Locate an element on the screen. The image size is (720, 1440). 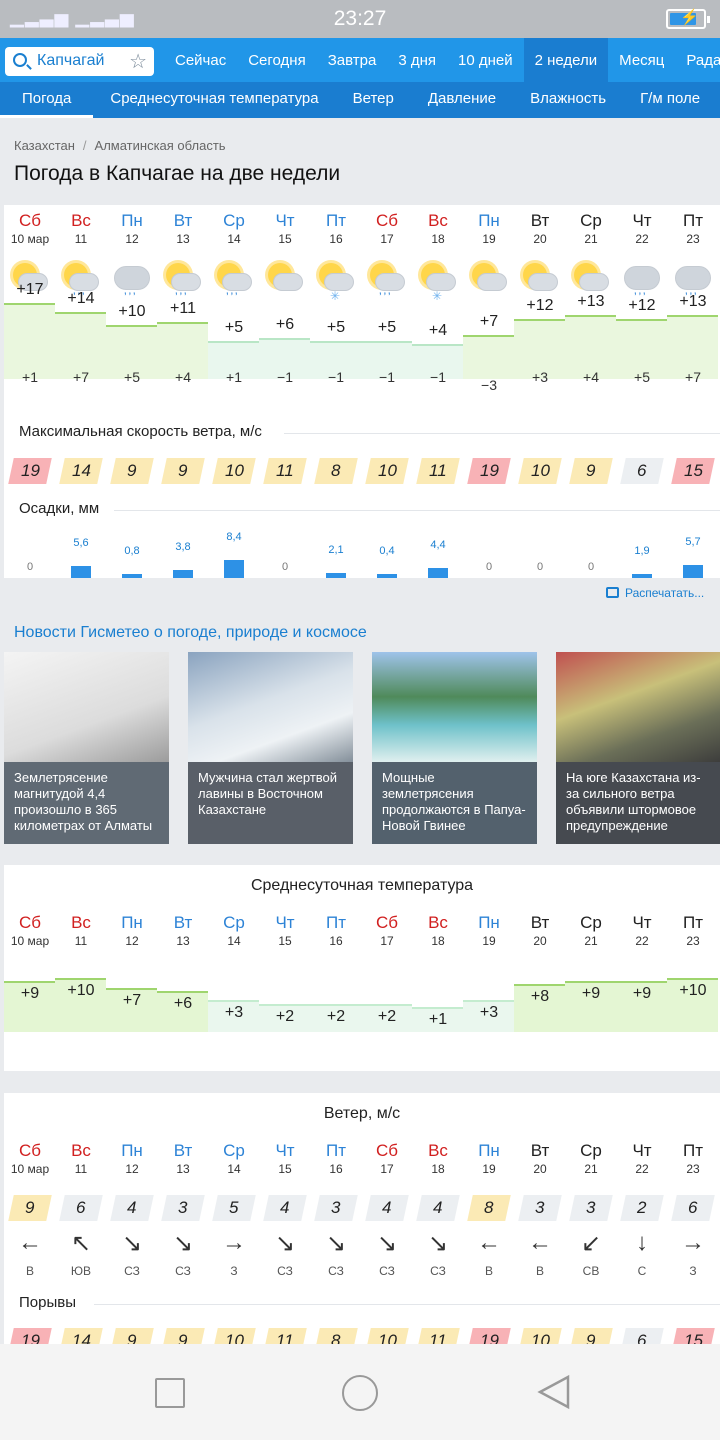
partly-cloudy-snow-icon: ✳ is located at coordinates (336, 282).